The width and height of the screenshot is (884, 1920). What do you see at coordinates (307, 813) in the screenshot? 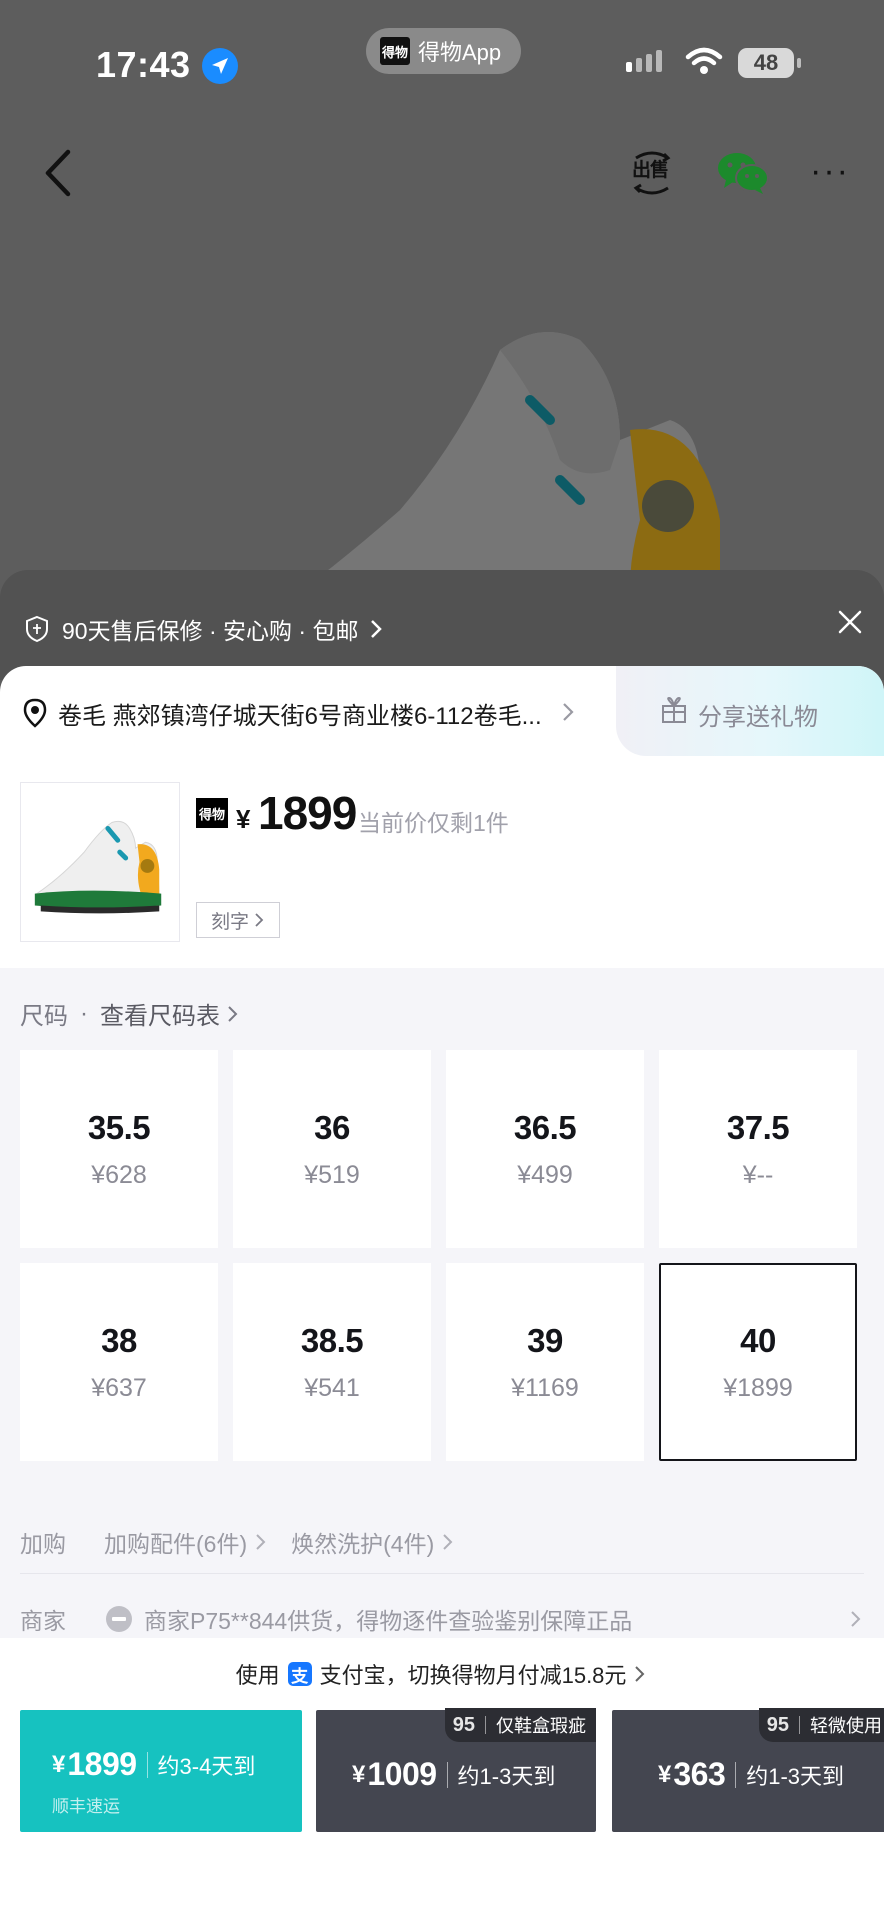
I see `current-price: 1899` at bounding box center [307, 813].